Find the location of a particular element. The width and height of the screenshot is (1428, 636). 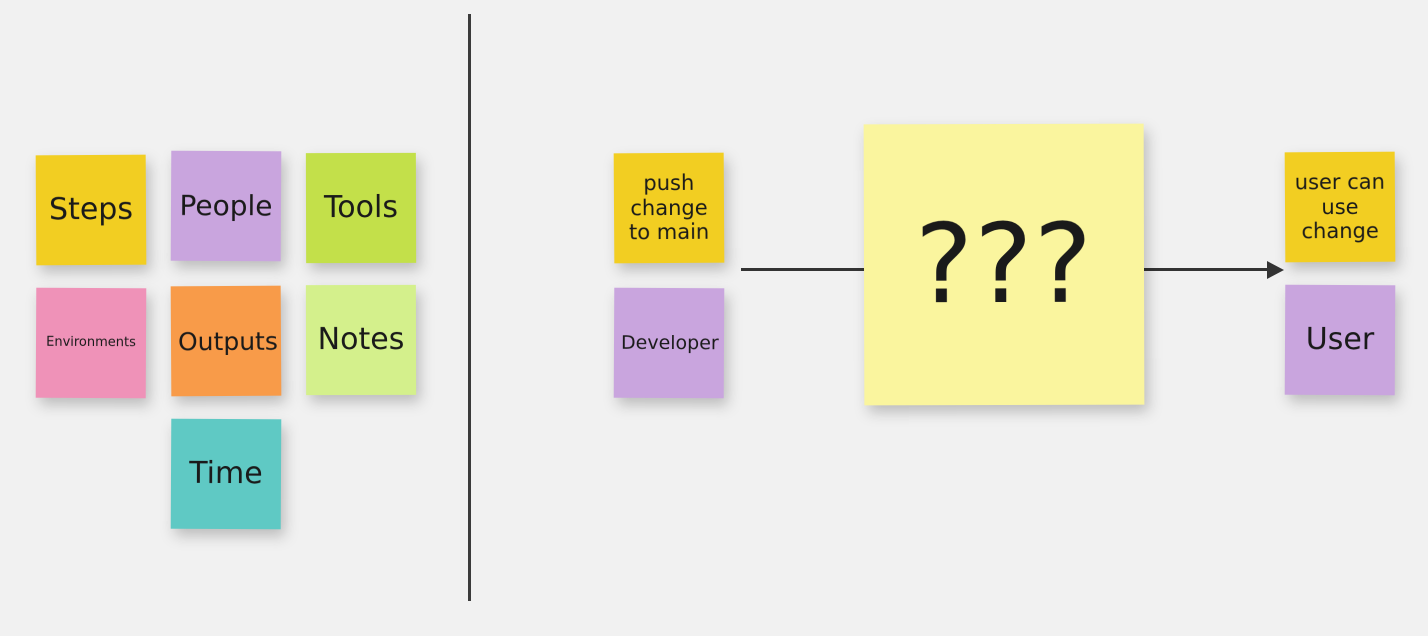

sticky-note-push-change-to-main: push change to main is located at coordinates (669, 208).